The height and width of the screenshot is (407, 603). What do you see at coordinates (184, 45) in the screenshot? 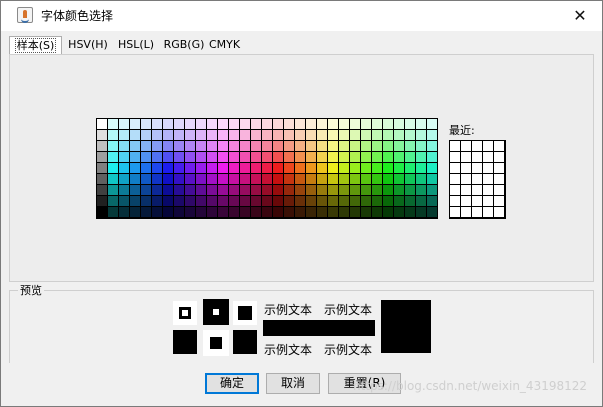
I see `tab-rgb: RGB(G)` at bounding box center [184, 45].